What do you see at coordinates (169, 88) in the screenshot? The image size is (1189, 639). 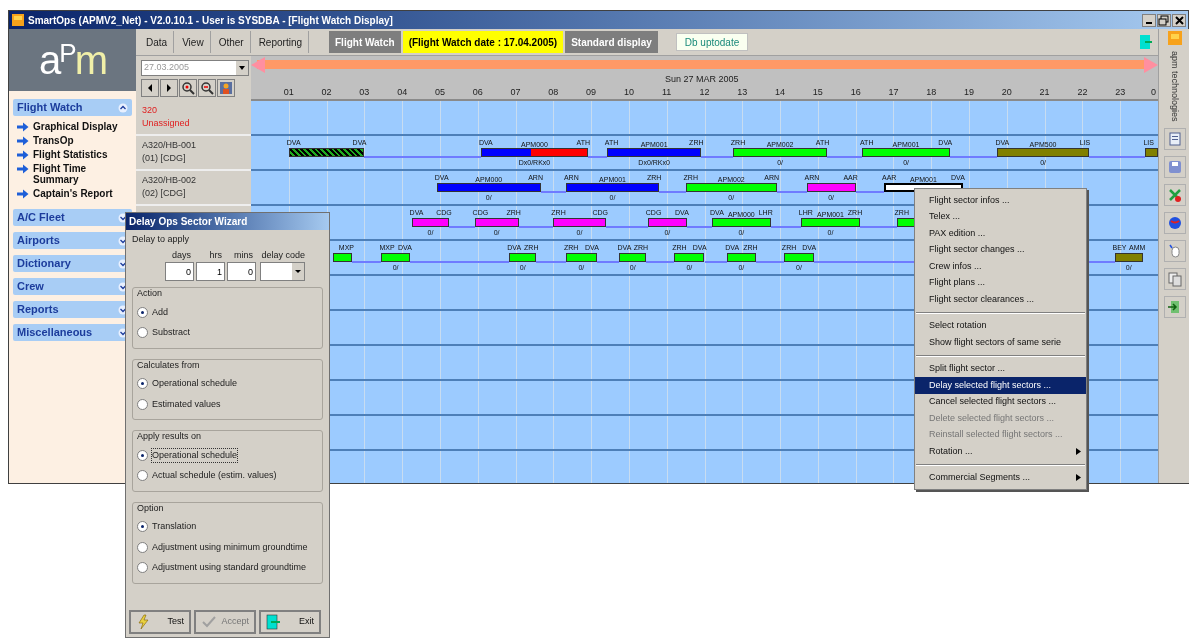 I see `next-button` at bounding box center [169, 88].